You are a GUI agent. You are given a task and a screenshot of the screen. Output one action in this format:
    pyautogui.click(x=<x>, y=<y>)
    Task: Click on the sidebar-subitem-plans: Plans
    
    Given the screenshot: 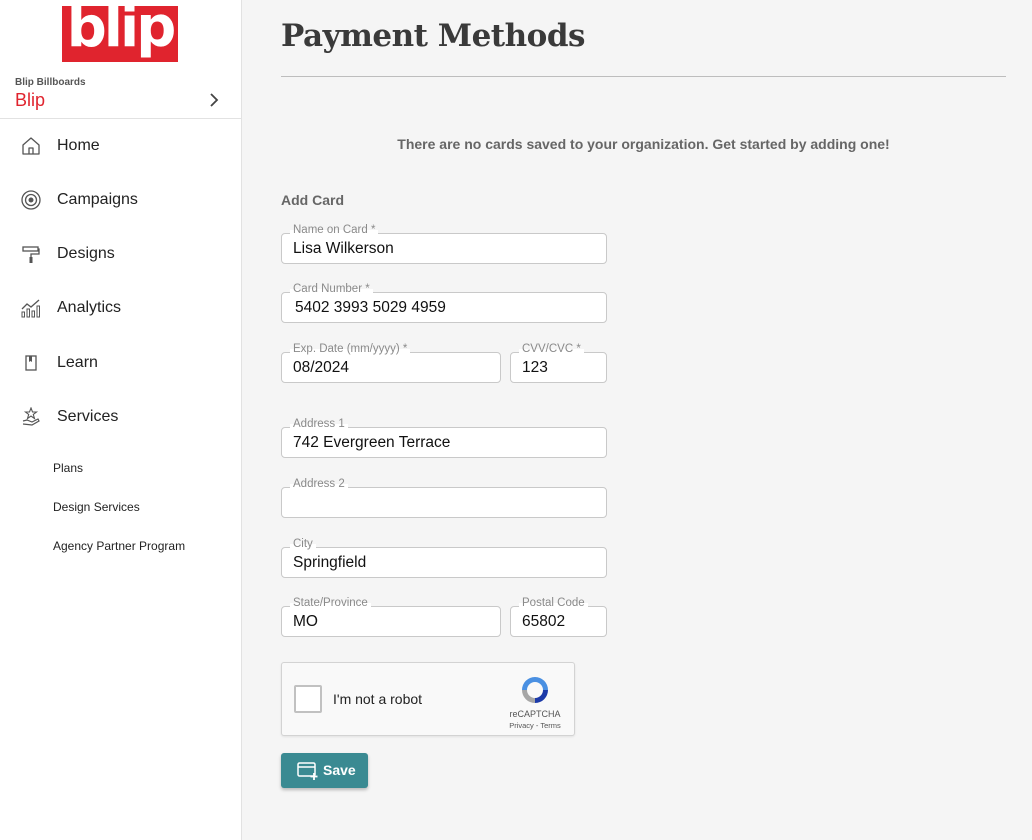 What is the action you would take?
    pyautogui.click(x=68, y=468)
    